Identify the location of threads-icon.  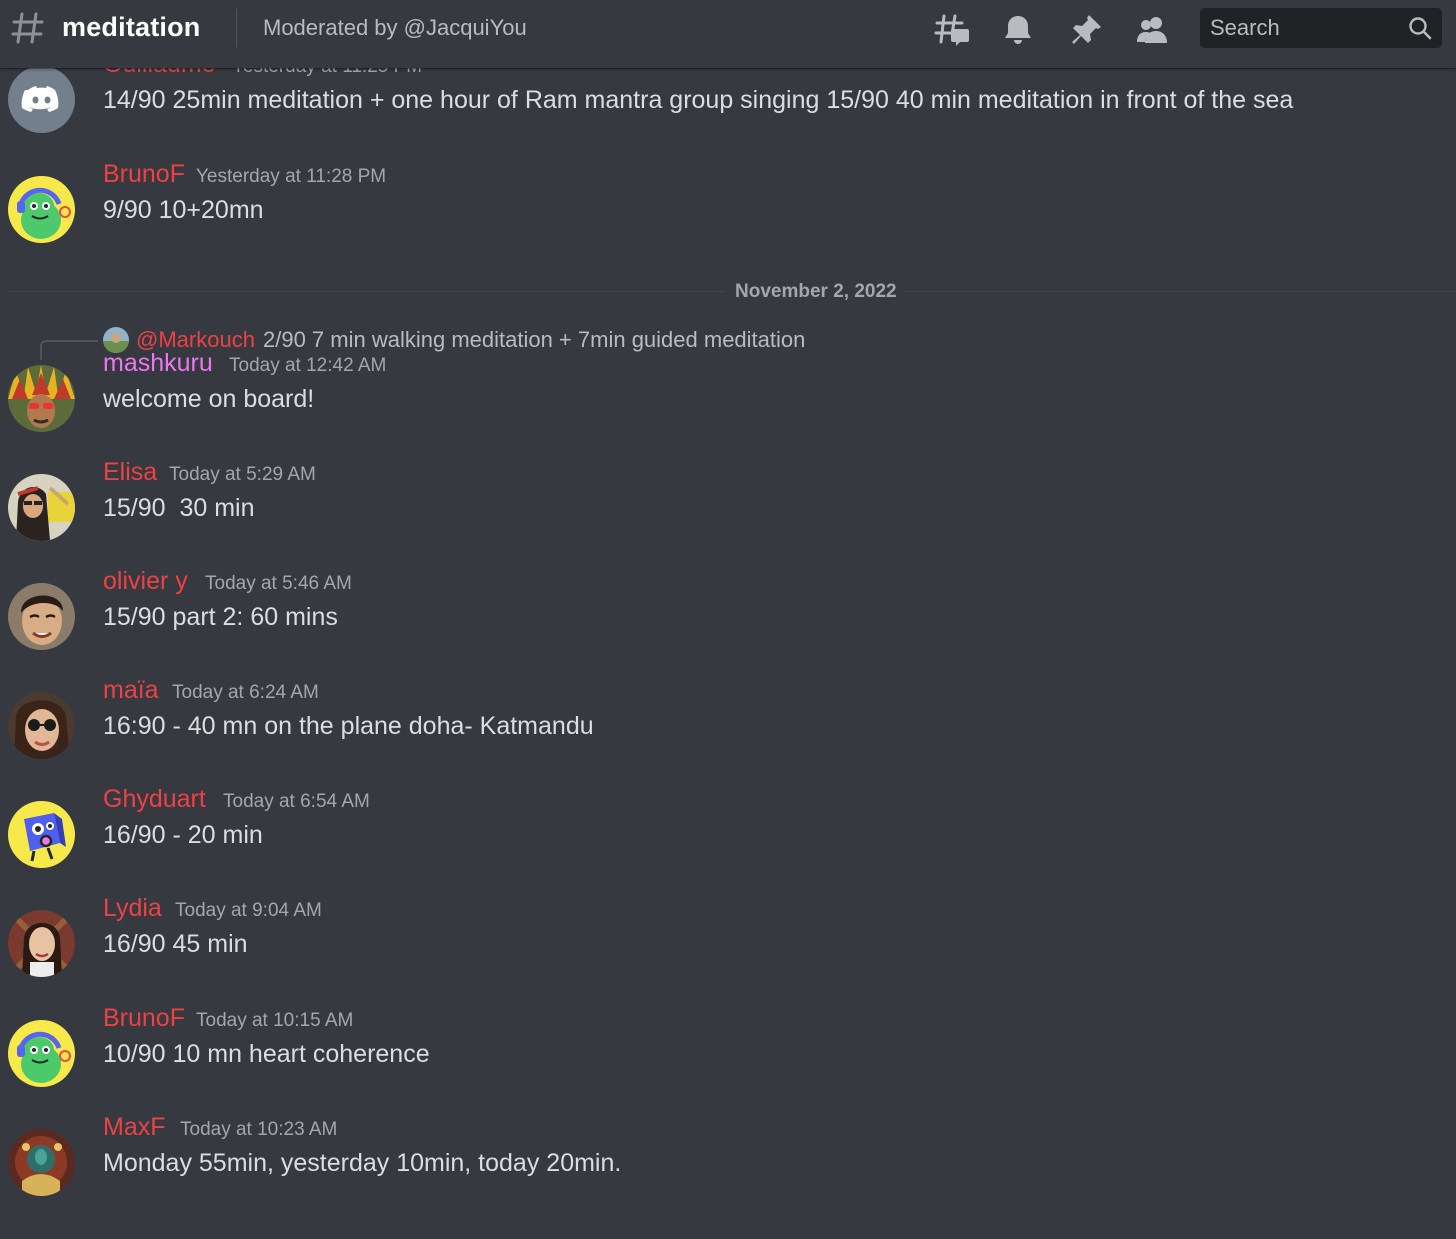
(952, 30).